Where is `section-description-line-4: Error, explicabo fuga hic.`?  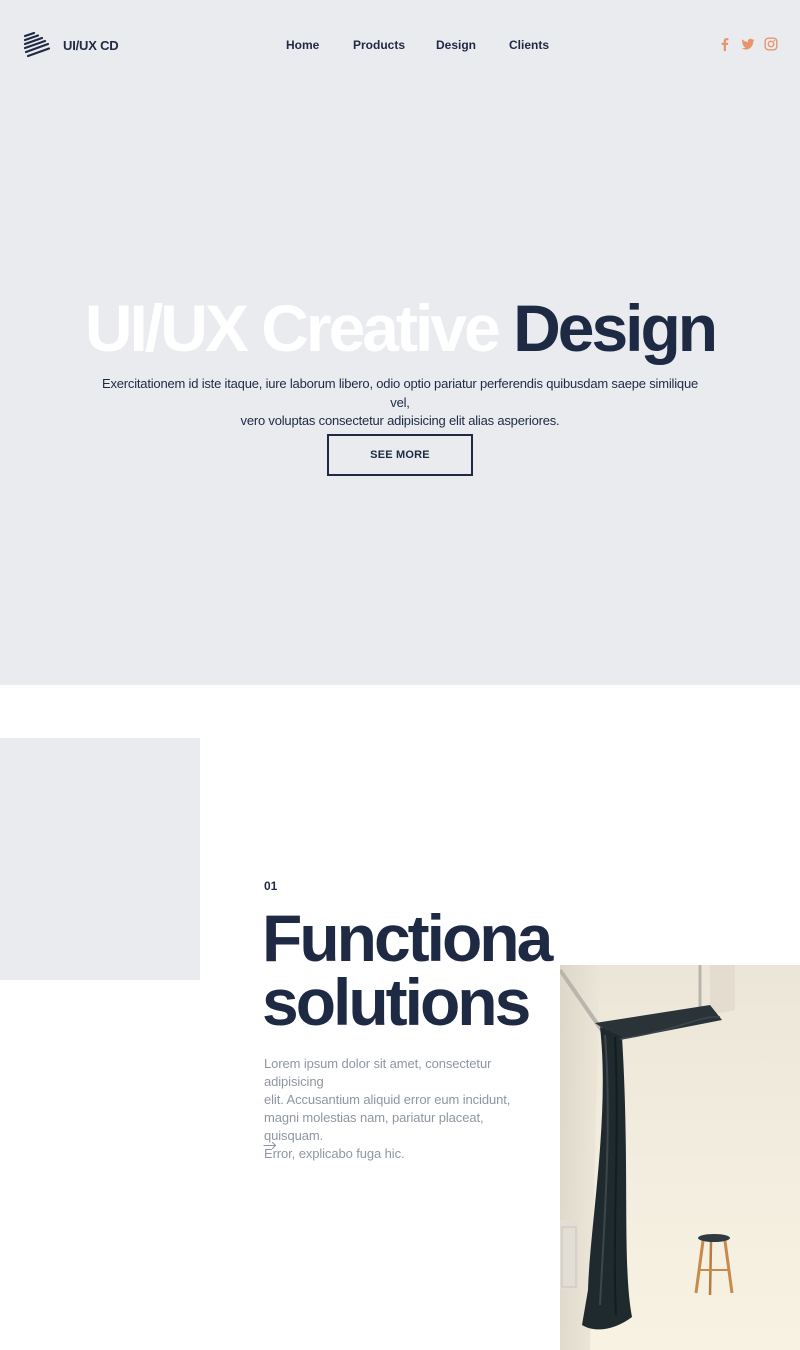 section-description-line-4: Error, explicabo fuga hic. is located at coordinates (334, 1153).